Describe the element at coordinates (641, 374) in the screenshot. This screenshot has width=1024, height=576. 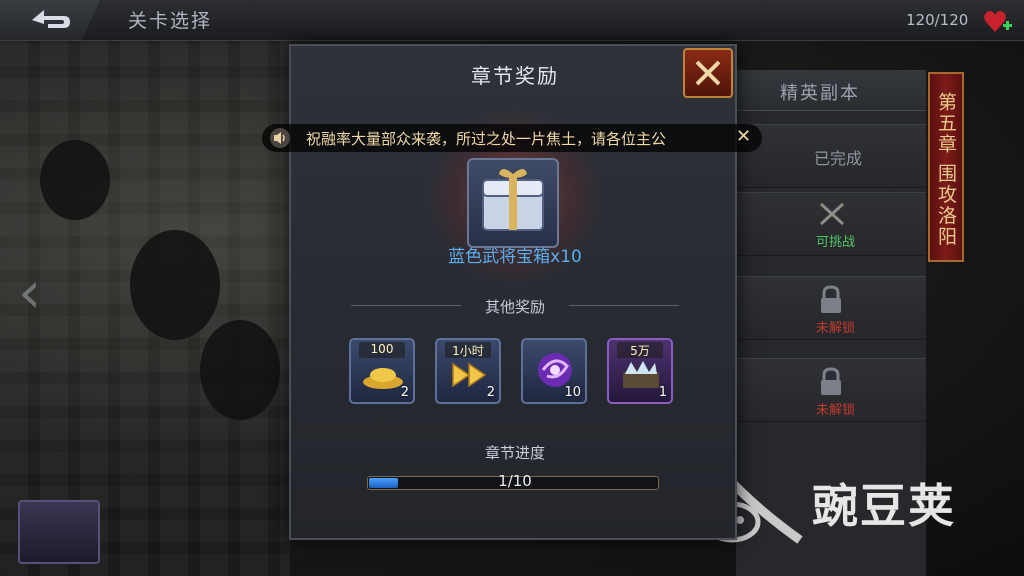
I see `silver-chest-icon` at that location.